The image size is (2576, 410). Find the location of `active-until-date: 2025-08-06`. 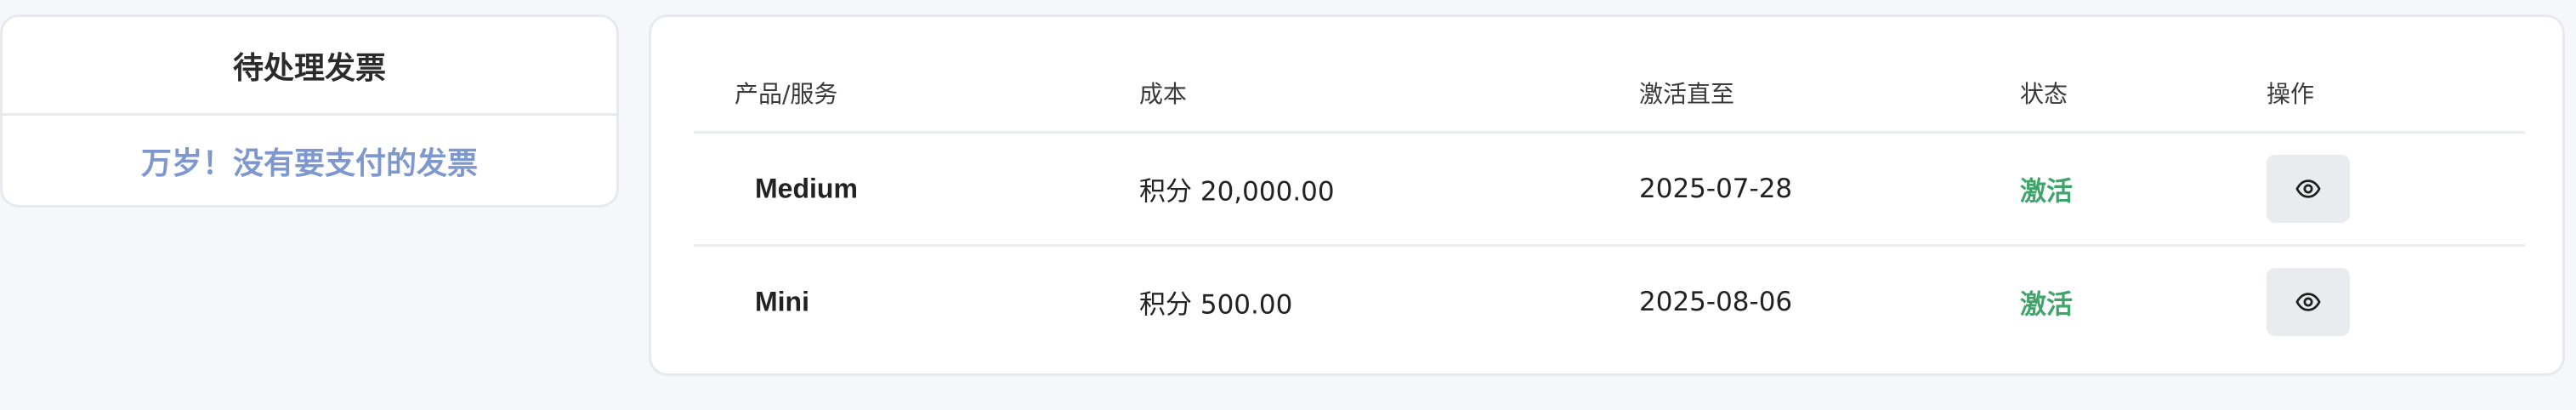

active-until-date: 2025-08-06 is located at coordinates (1716, 302).